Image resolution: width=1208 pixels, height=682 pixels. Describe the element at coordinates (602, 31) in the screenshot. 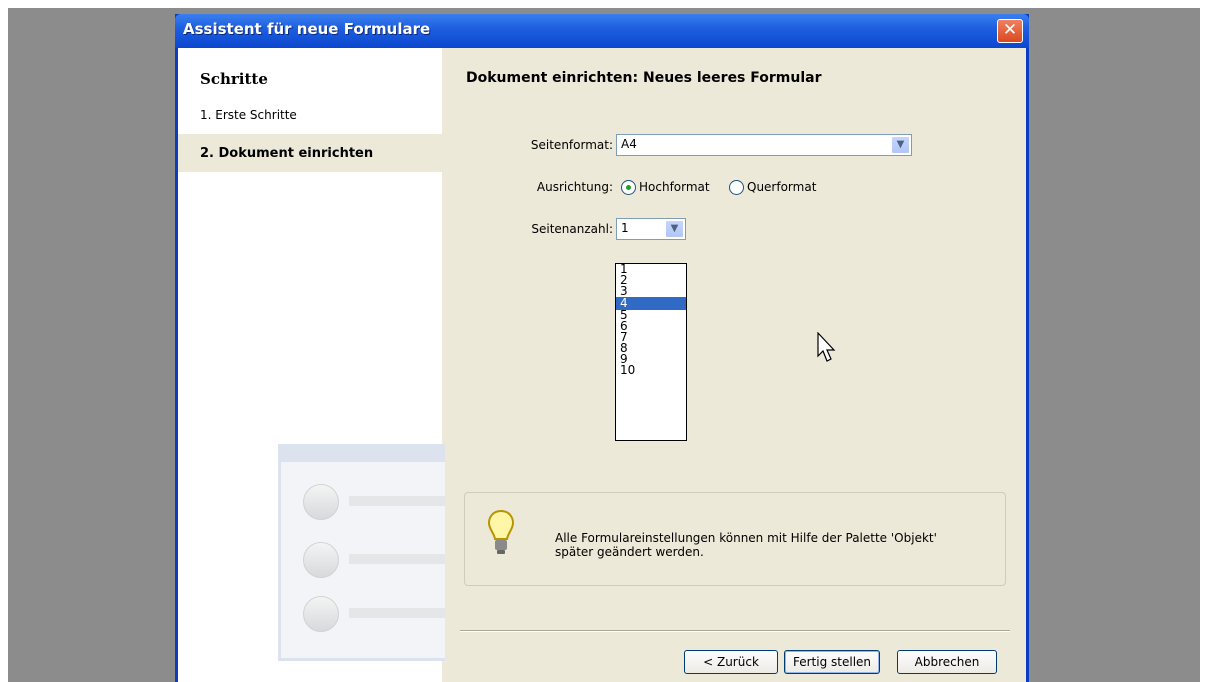

I see `title-bar: Assistent für neue Formulare ✕` at that location.